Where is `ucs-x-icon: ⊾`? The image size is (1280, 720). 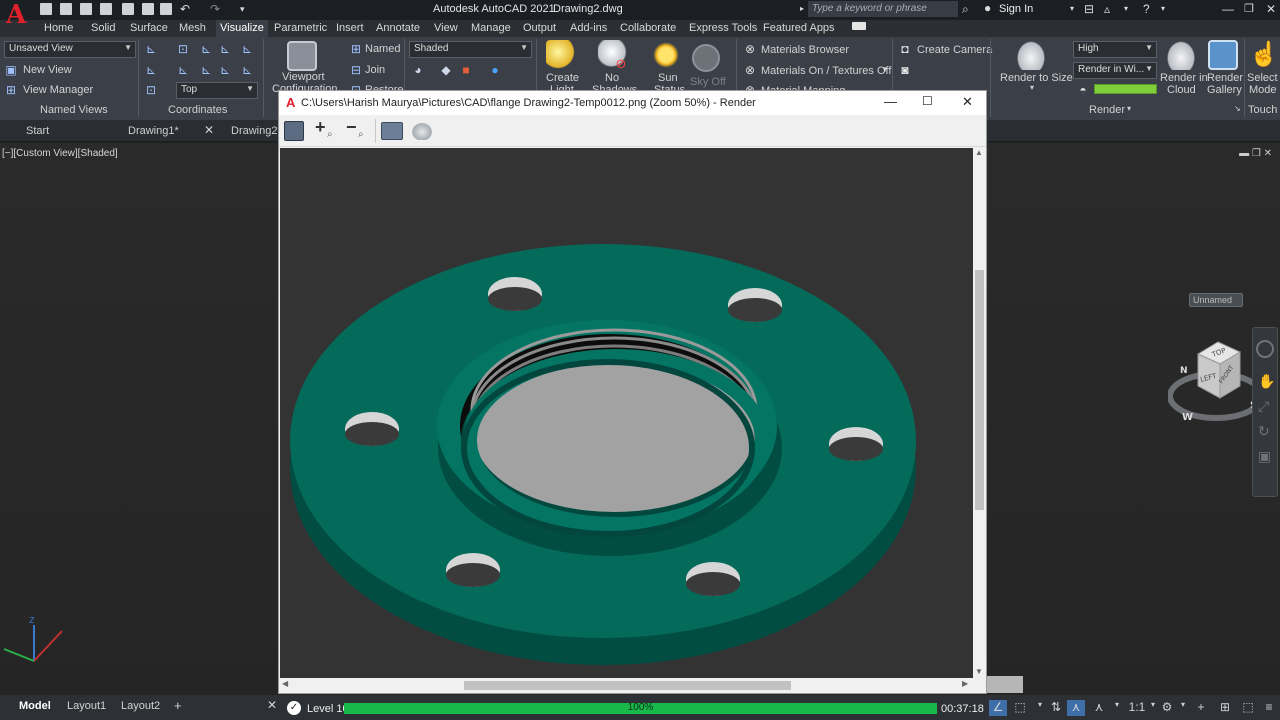 ucs-x-icon: ⊾ is located at coordinates (247, 70).